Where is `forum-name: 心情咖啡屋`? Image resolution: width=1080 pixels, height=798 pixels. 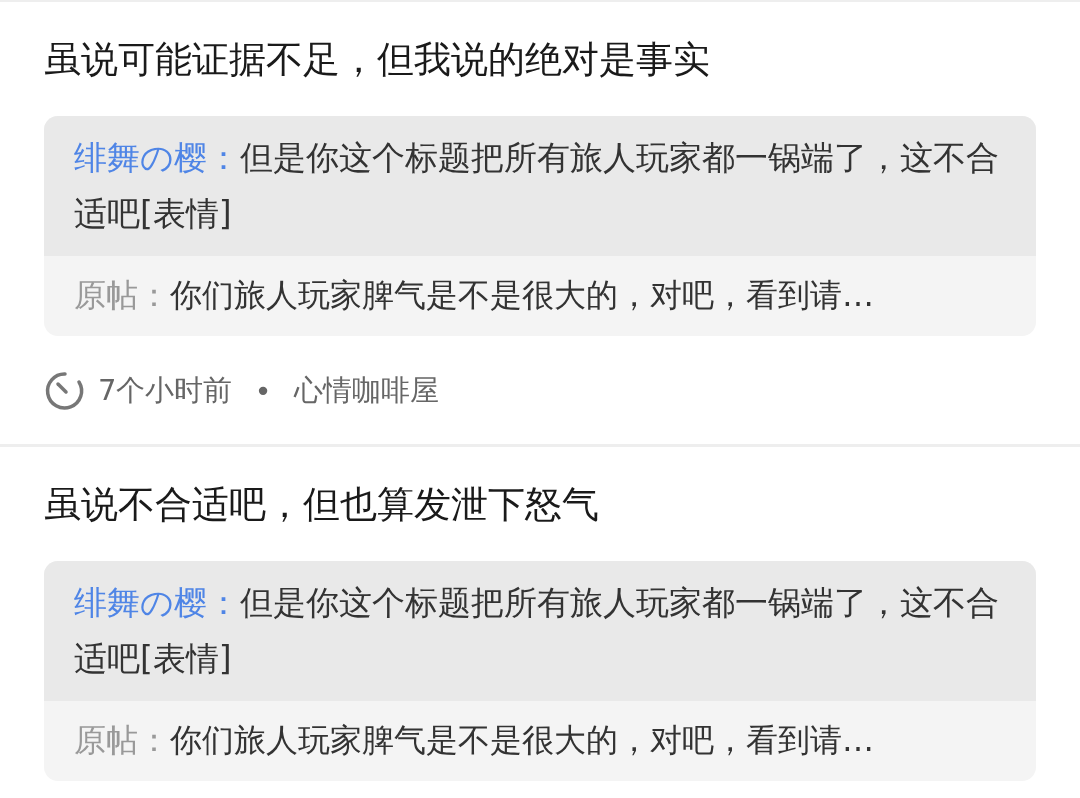
forum-name: 心情咖啡屋 is located at coordinates (366, 391).